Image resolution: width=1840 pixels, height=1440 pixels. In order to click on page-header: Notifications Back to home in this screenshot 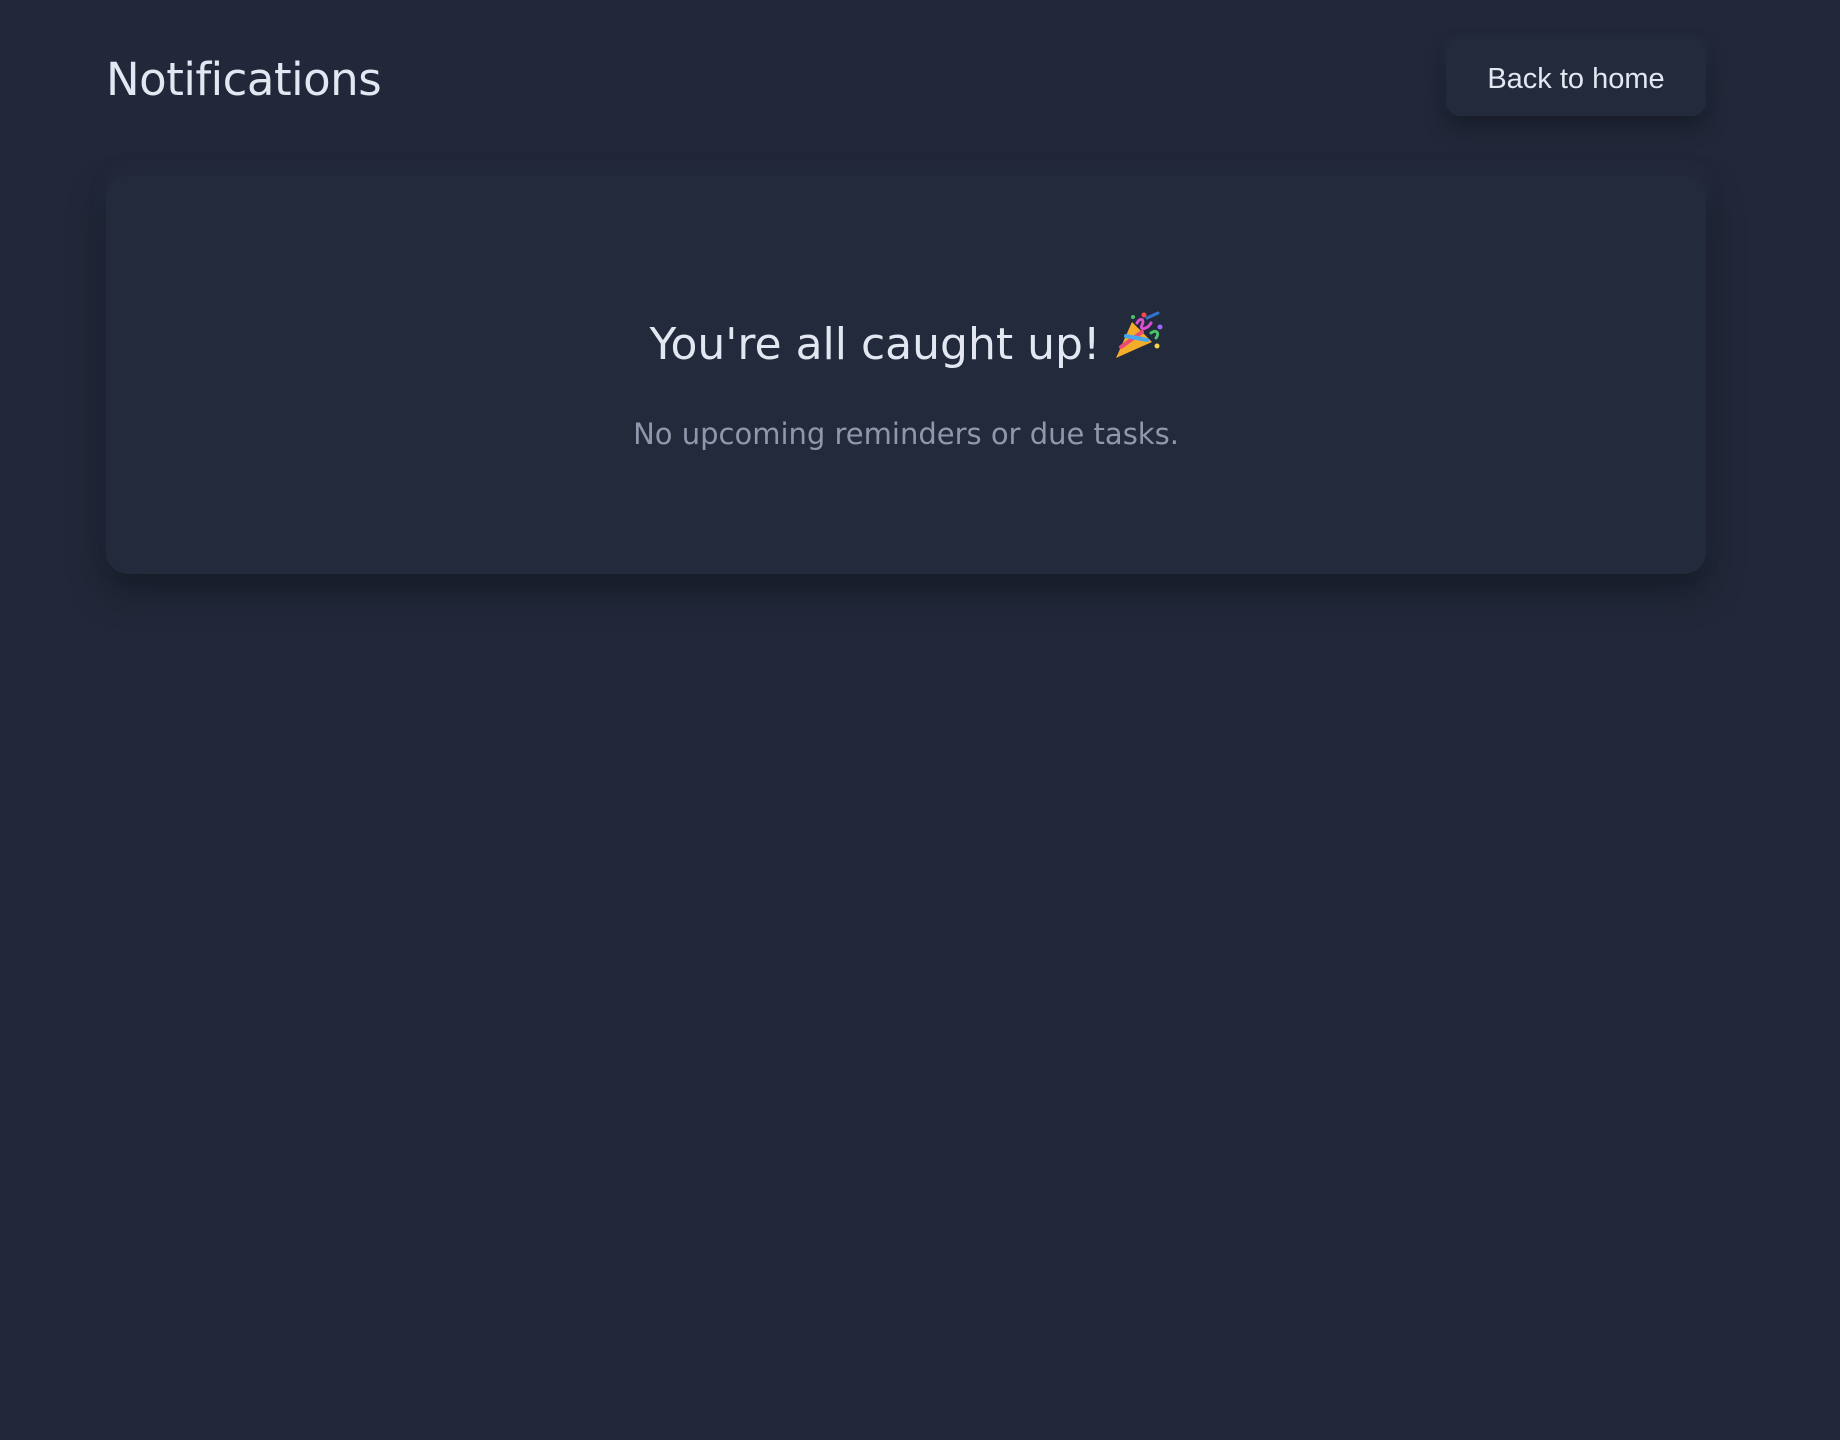, I will do `click(906, 79)`.